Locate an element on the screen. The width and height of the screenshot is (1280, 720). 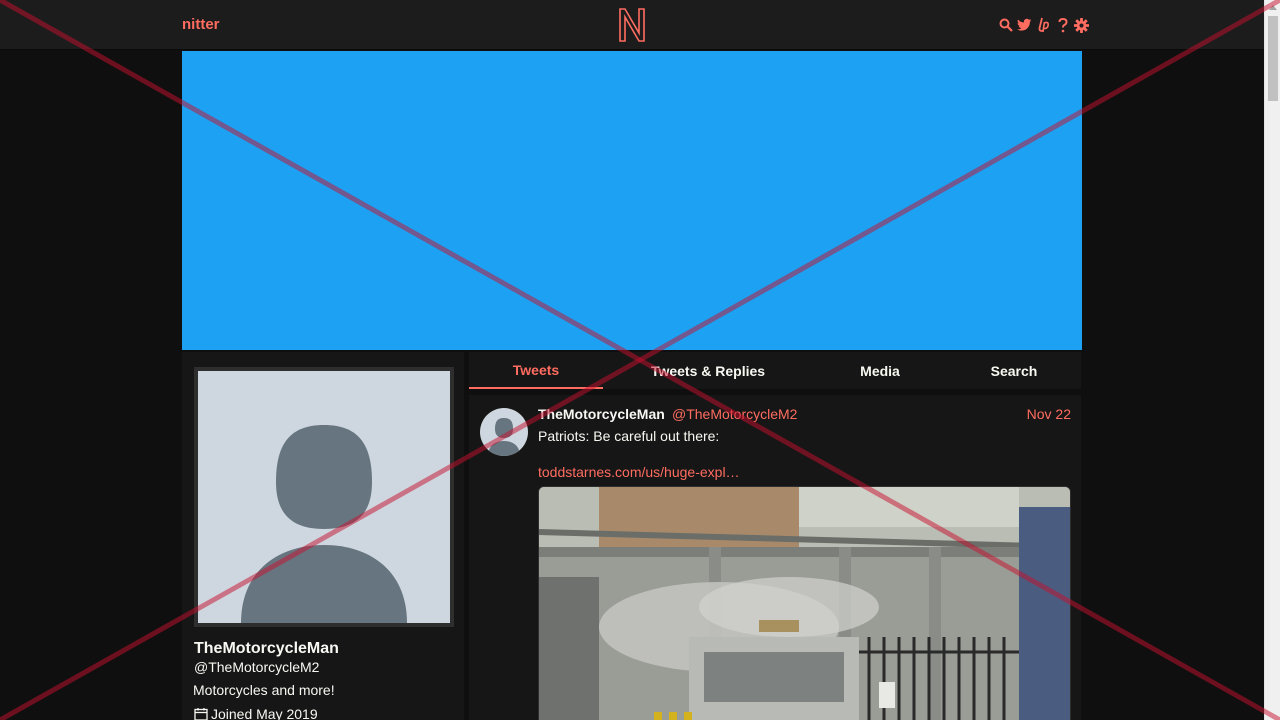
calendar-icon is located at coordinates (201, 714).